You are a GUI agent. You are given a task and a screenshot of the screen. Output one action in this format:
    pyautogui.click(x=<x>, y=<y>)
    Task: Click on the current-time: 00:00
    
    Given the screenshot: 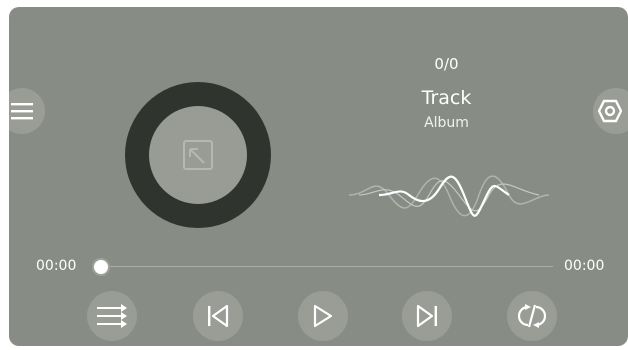 What is the action you would take?
    pyautogui.click(x=56, y=266)
    